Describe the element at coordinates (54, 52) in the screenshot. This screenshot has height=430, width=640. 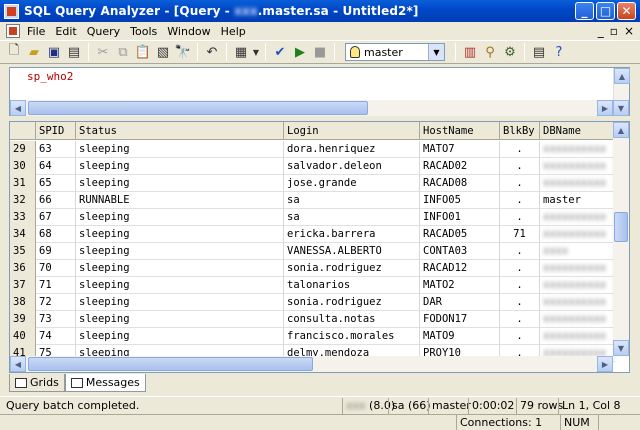
I see `save-icon: ▣` at that location.